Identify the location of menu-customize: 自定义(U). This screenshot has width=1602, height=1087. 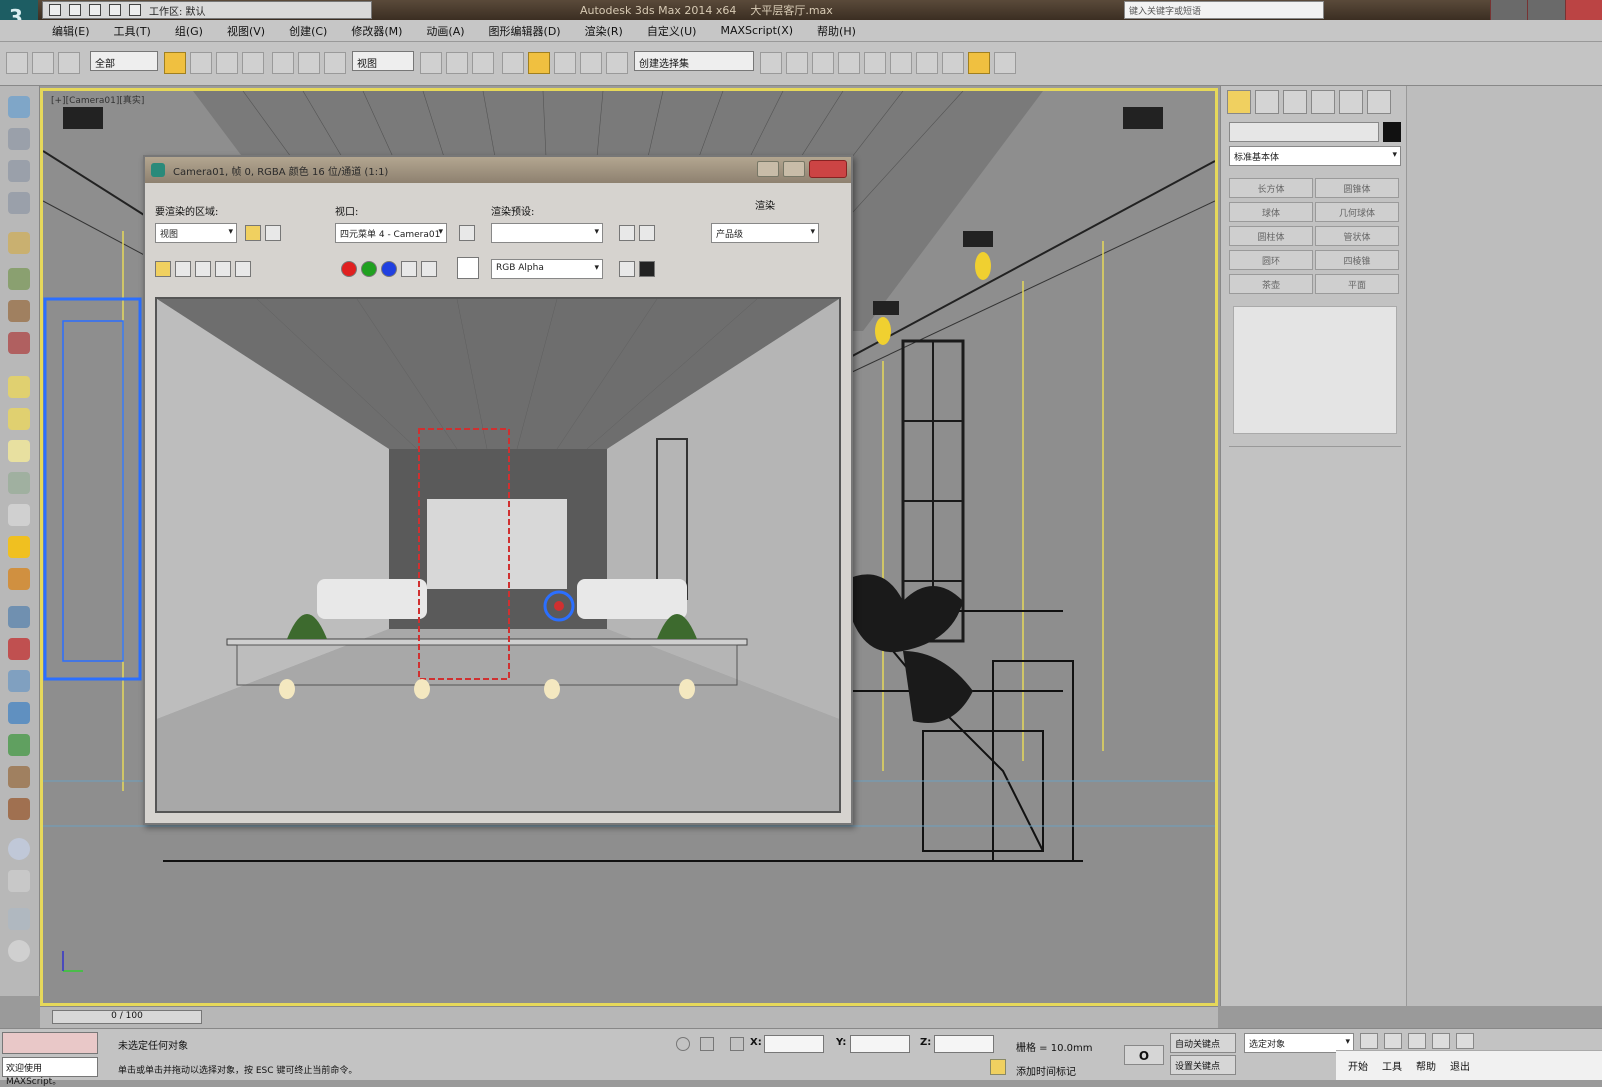
(672, 31).